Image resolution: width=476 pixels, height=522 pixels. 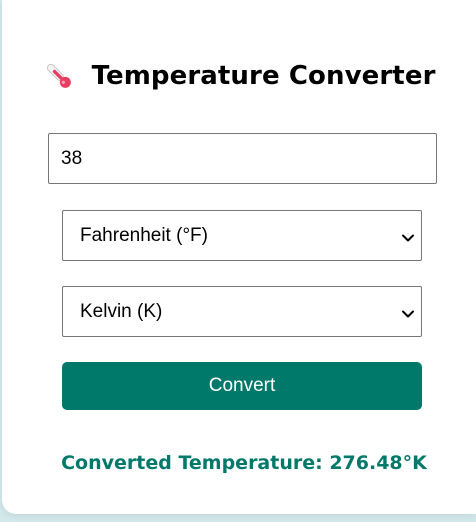 What do you see at coordinates (242, 311) in the screenshot?
I see `to-unit-select: Kelvin (K)` at bounding box center [242, 311].